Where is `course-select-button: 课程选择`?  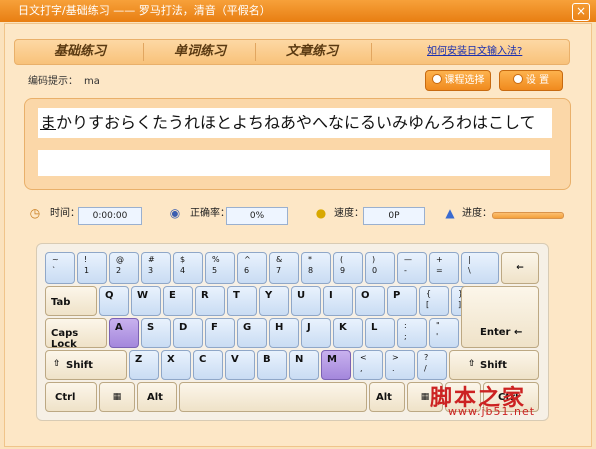 course-select-button: 课程选择 is located at coordinates (458, 80).